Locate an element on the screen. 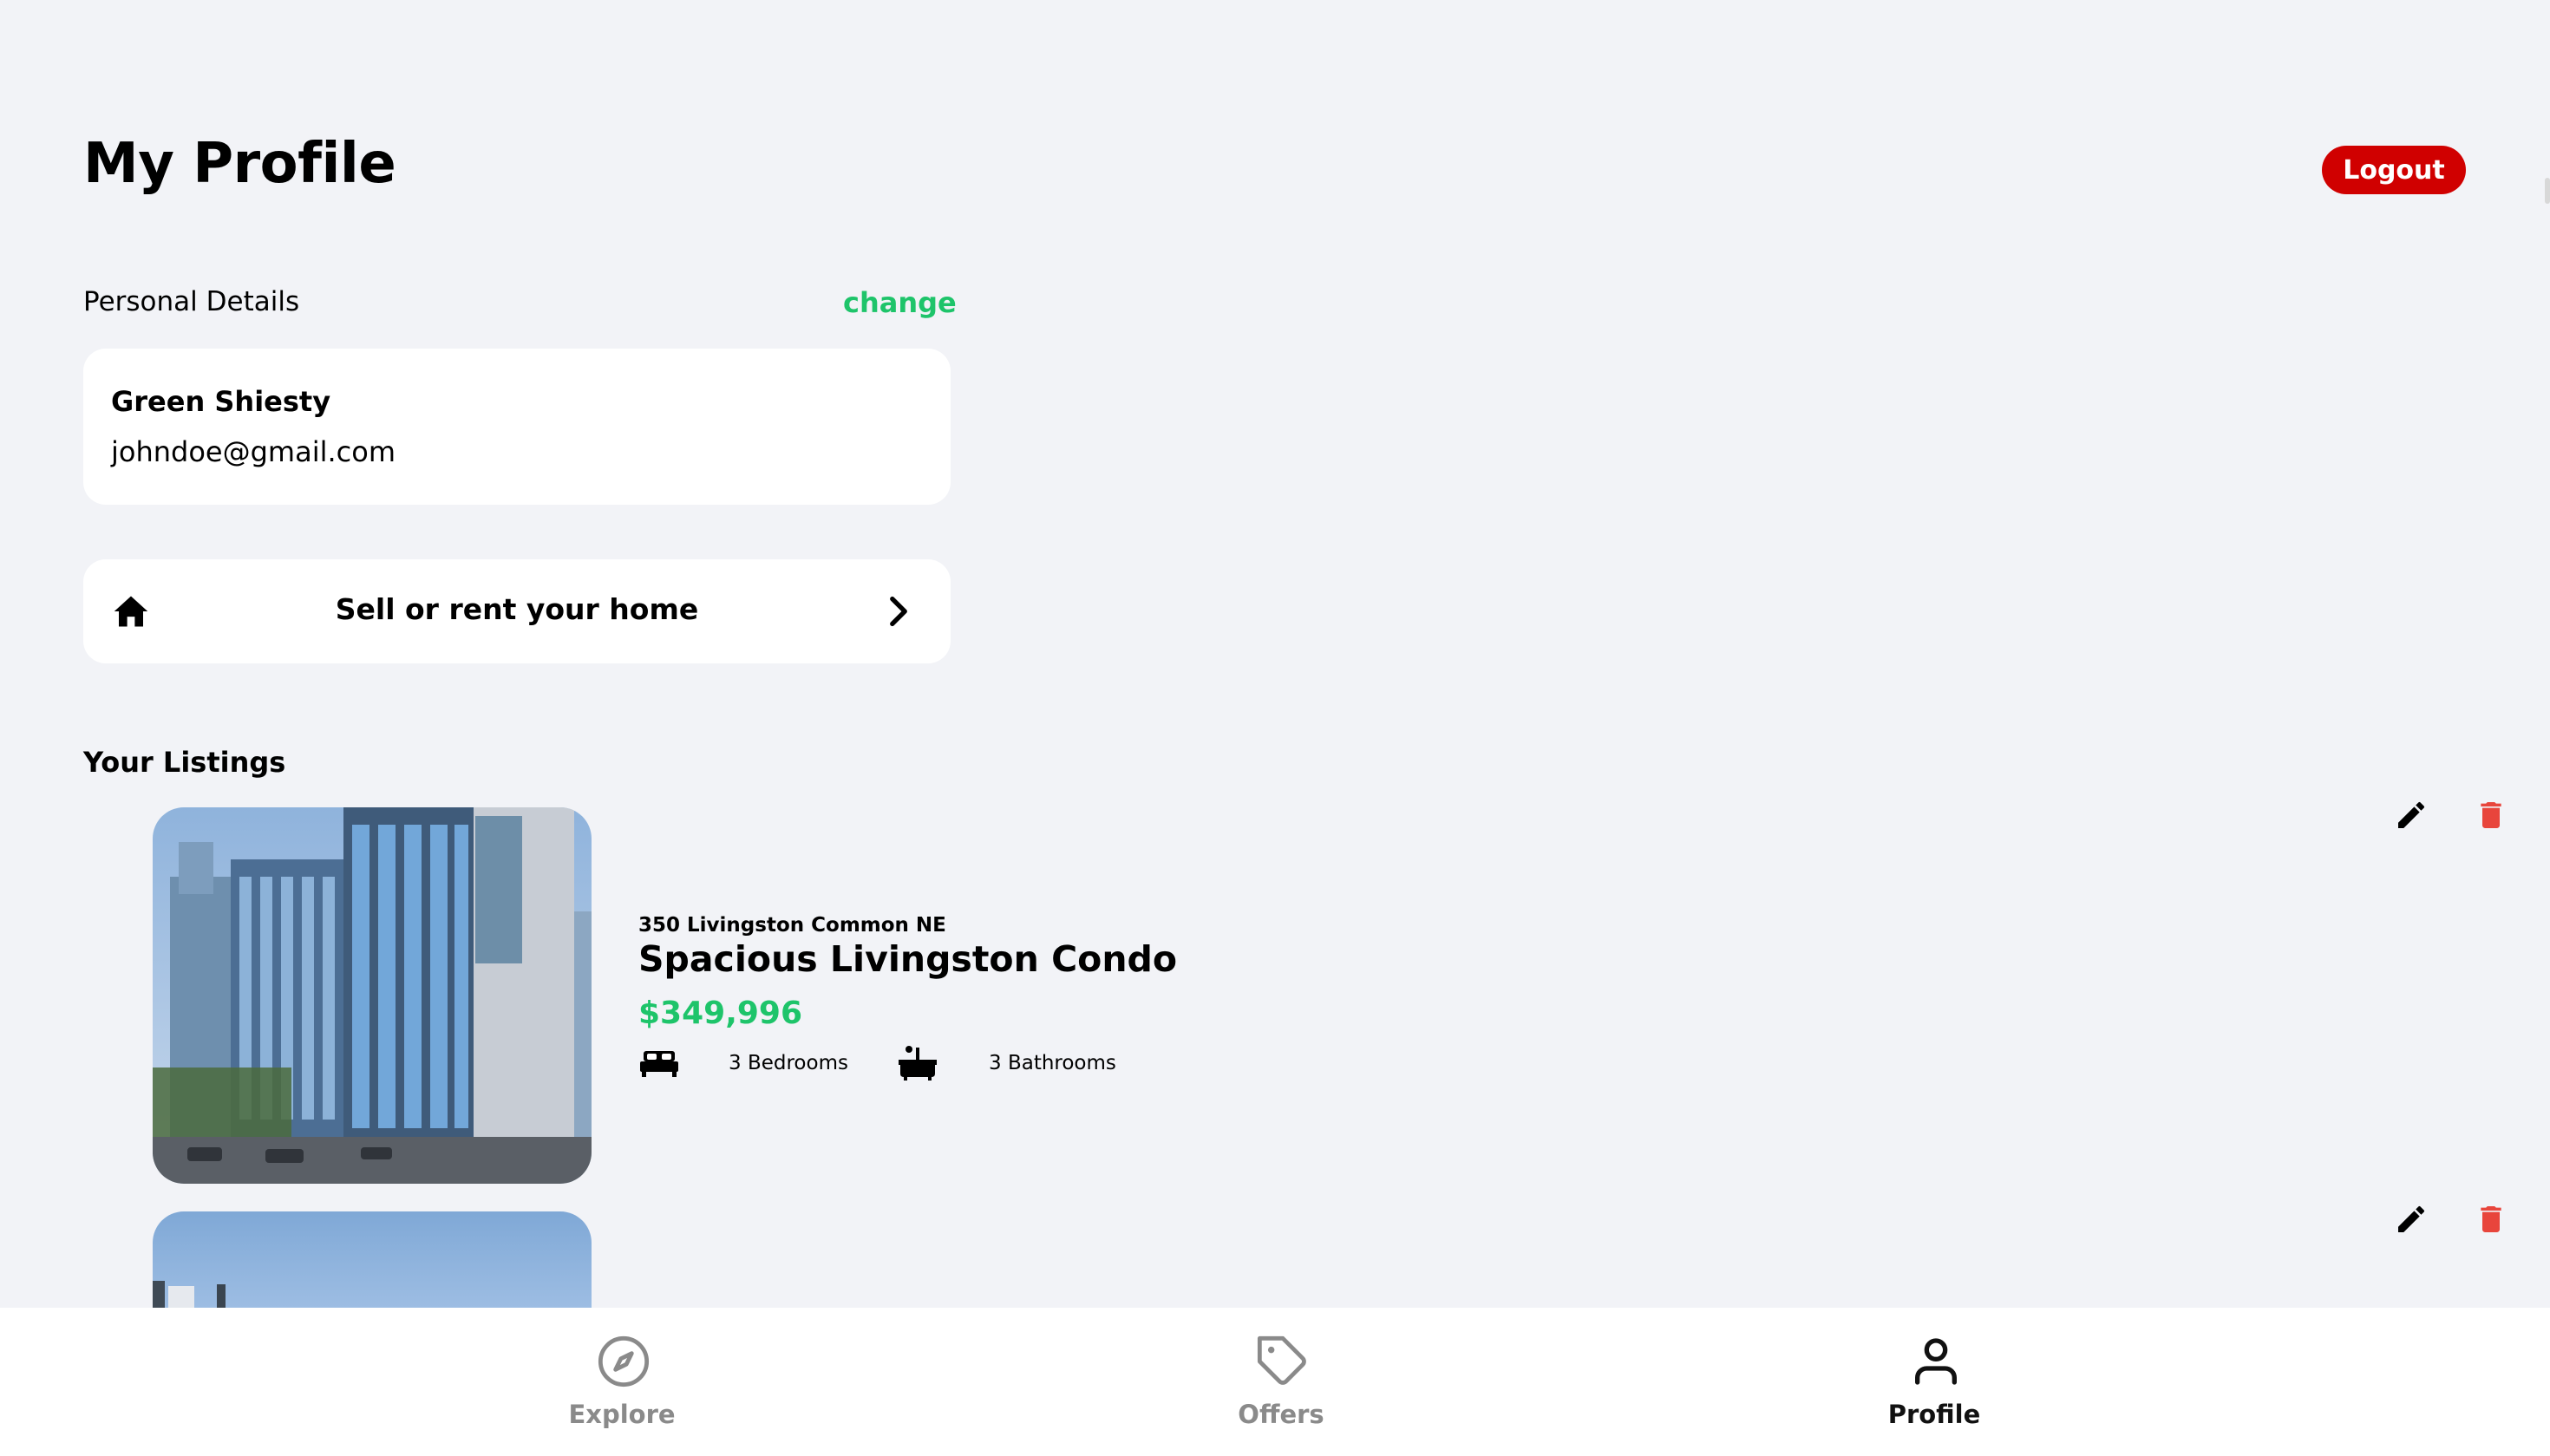 The image size is (2550, 1456). change-details-link: change is located at coordinates (900, 302).